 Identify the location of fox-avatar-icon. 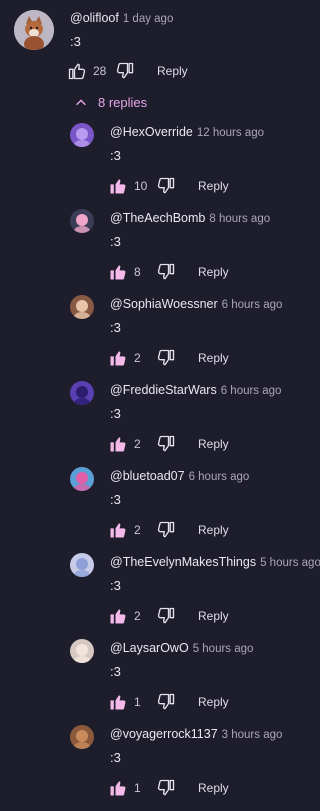
(34, 30).